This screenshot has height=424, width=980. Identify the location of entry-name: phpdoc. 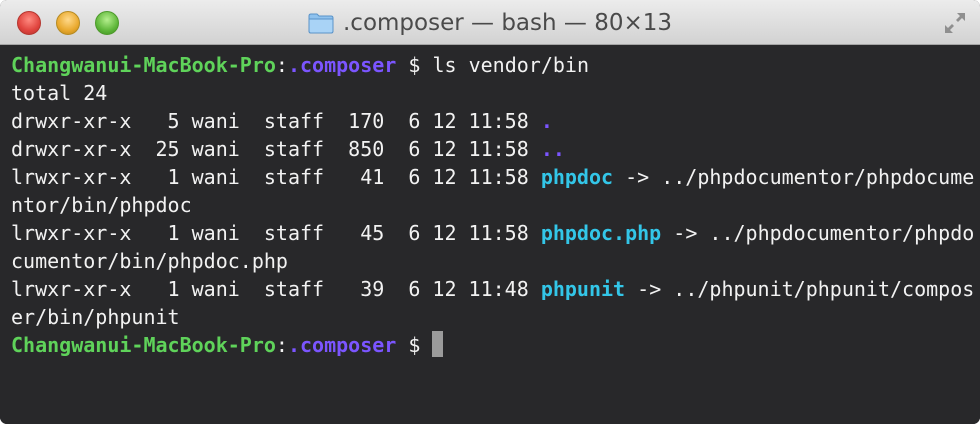
(577, 177).